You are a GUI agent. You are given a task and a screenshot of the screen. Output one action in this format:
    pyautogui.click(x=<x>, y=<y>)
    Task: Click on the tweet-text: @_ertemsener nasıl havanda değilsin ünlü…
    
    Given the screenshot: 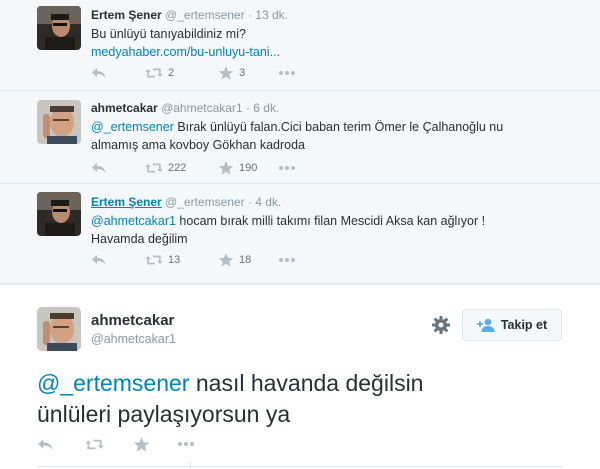 What is the action you would take?
    pyautogui.click(x=230, y=399)
    